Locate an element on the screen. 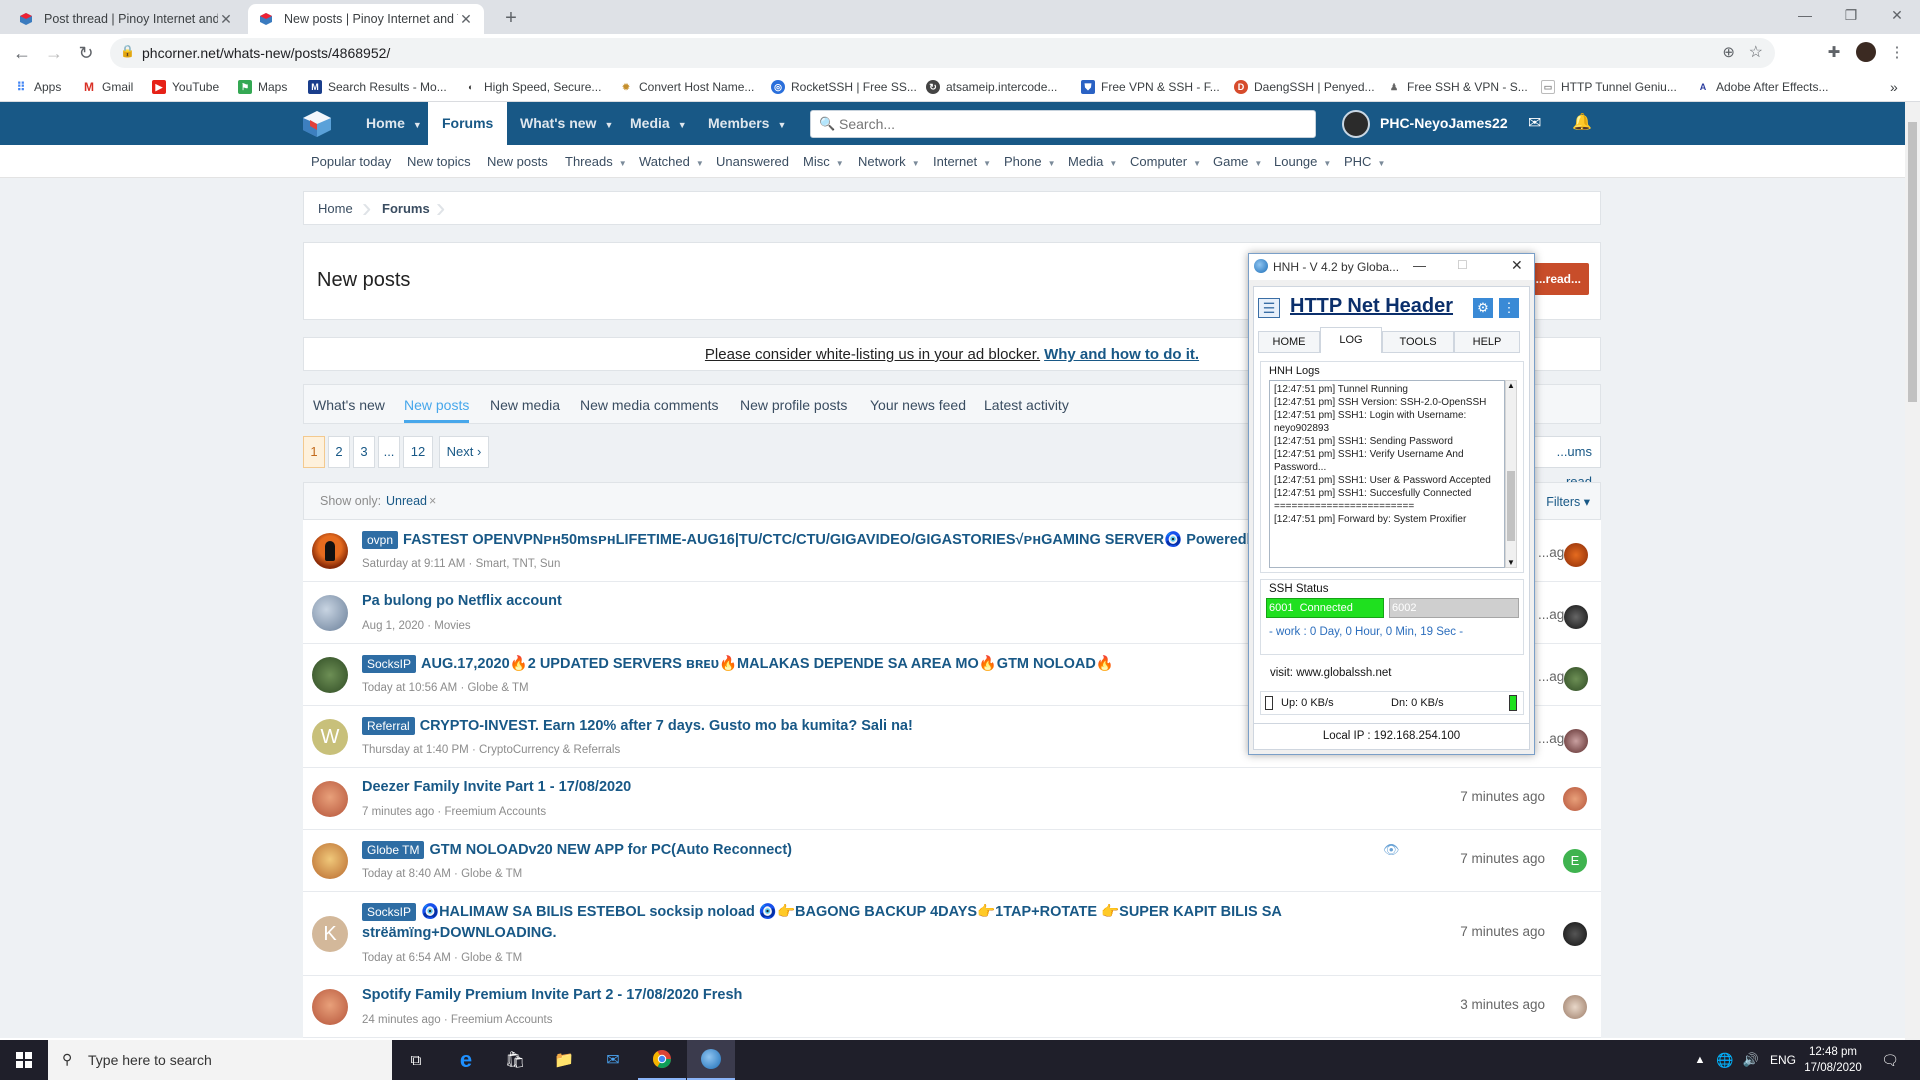  bookmark-maps: ⚑ Maps is located at coordinates (262, 87).